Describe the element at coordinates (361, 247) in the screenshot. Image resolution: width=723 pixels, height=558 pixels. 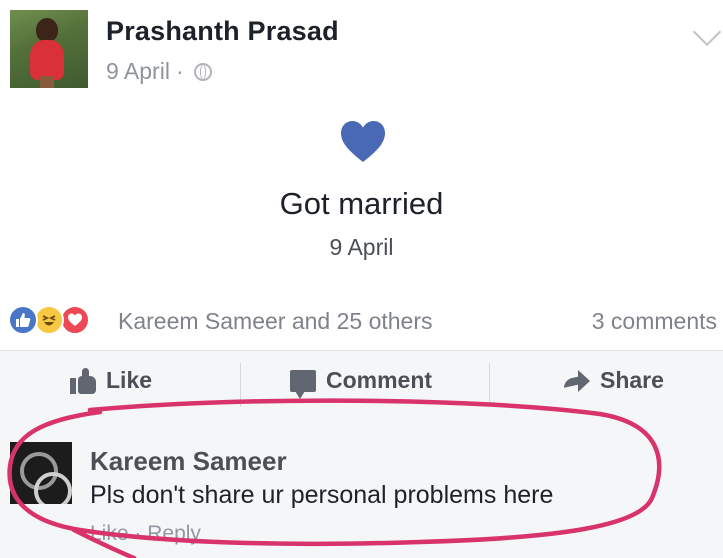
I see `life-event-date: 9 April` at that location.